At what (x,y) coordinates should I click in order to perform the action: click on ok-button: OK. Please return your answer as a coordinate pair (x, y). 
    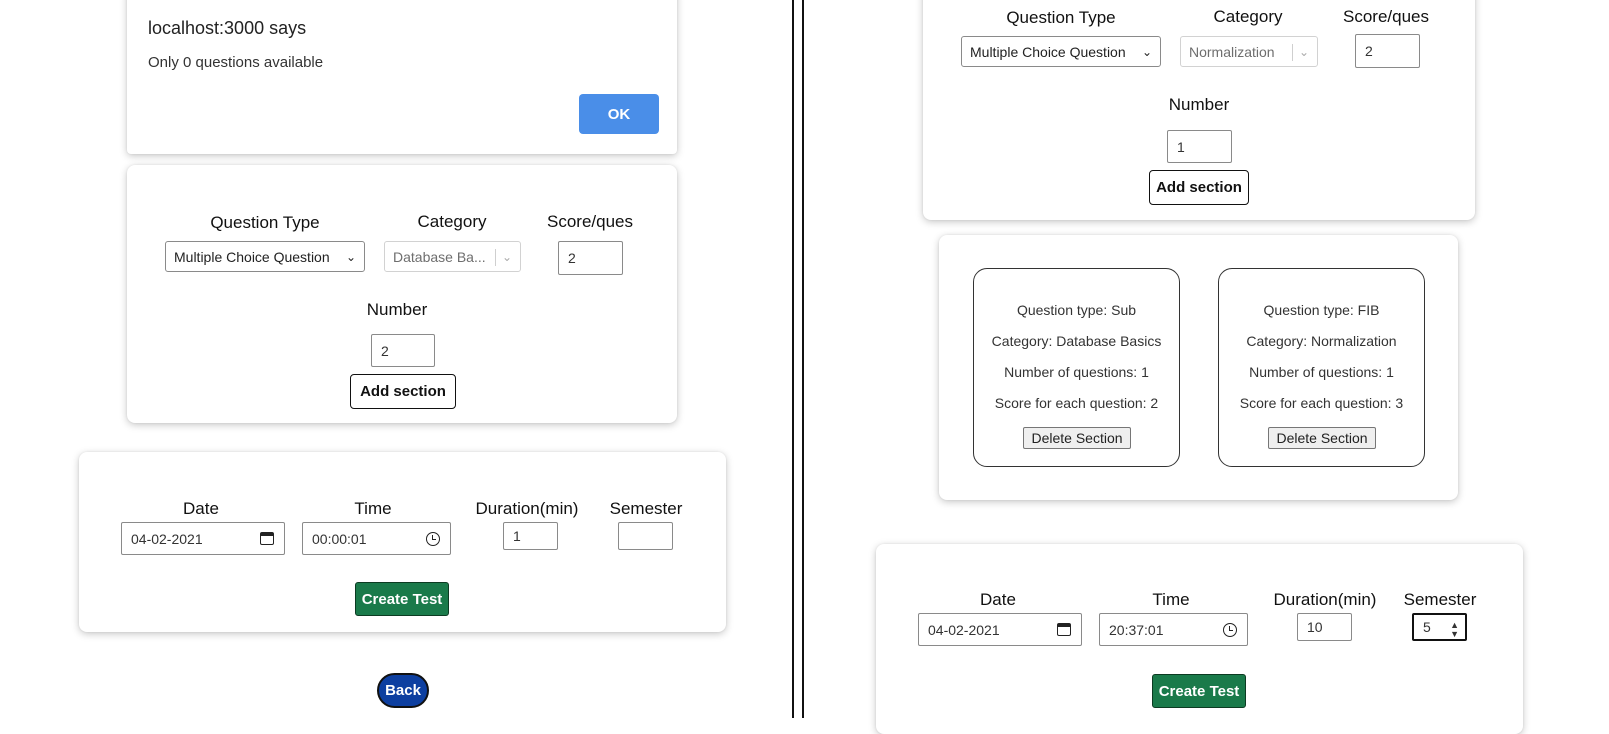
    Looking at the image, I should click on (619, 114).